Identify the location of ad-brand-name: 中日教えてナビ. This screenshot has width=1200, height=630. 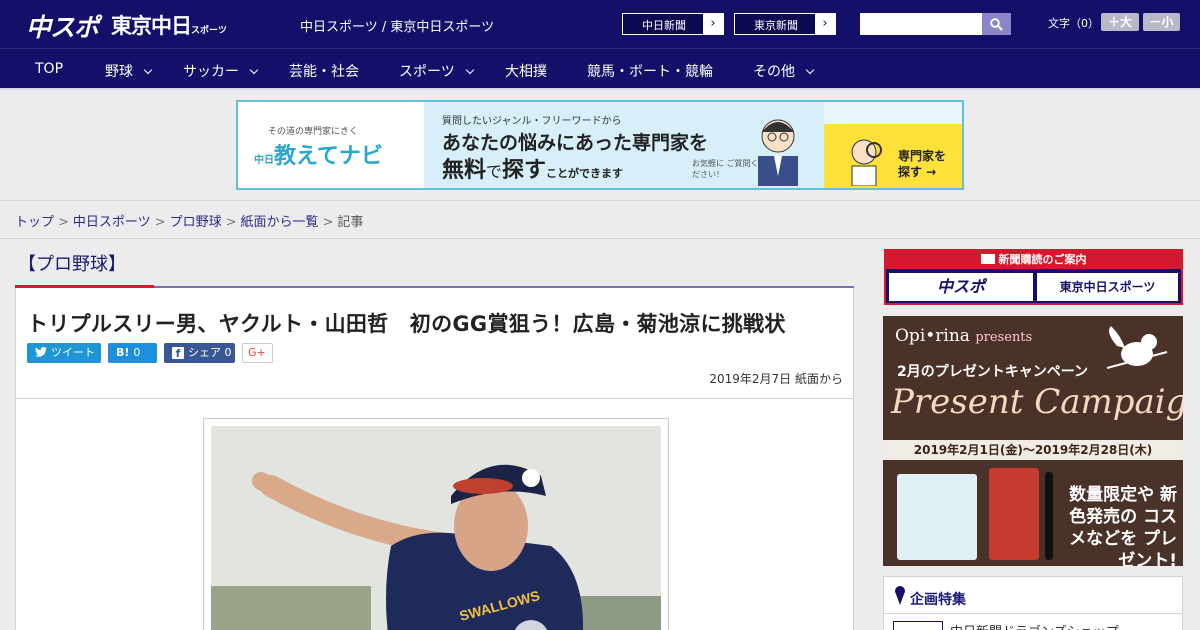
(318, 154).